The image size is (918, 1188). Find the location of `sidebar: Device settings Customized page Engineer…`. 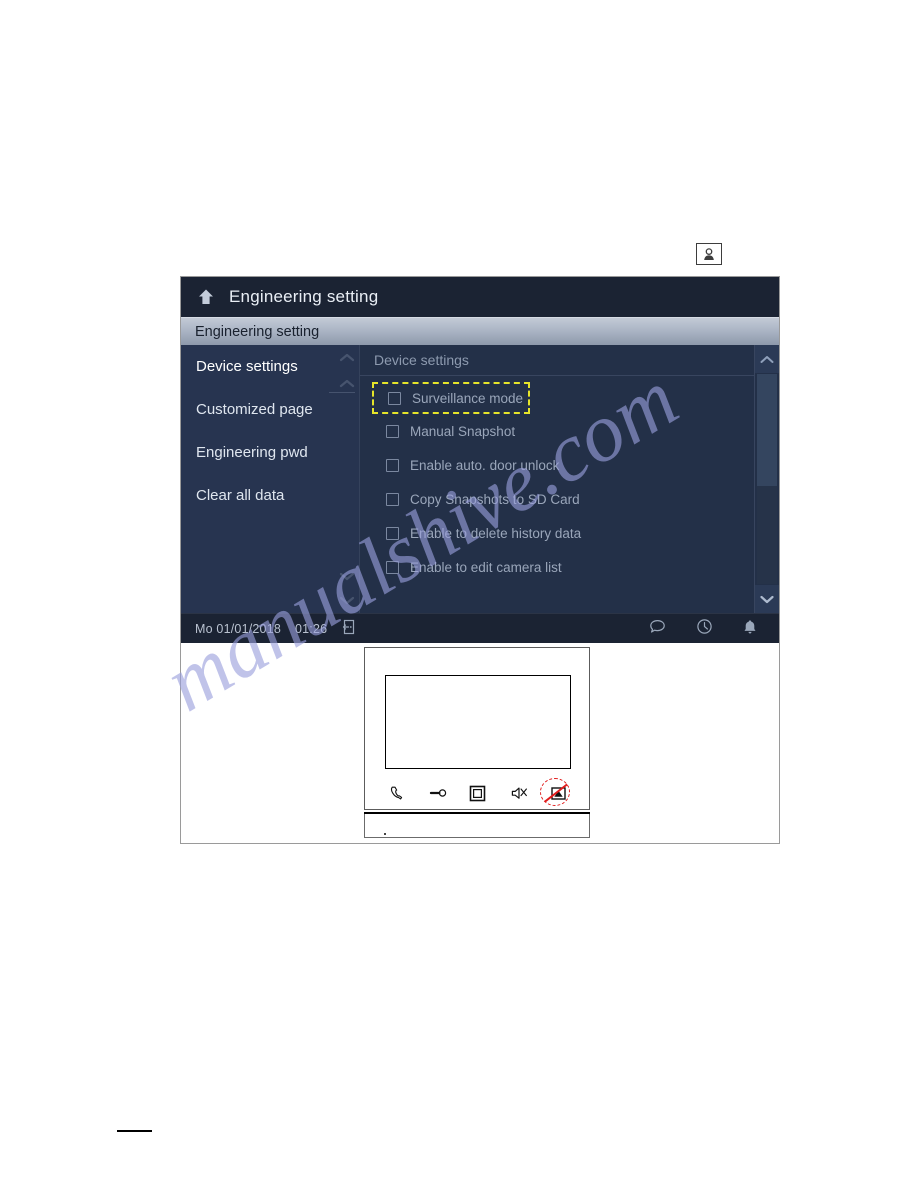

sidebar: Device settings Customized page Engineer… is located at coordinates (270, 479).